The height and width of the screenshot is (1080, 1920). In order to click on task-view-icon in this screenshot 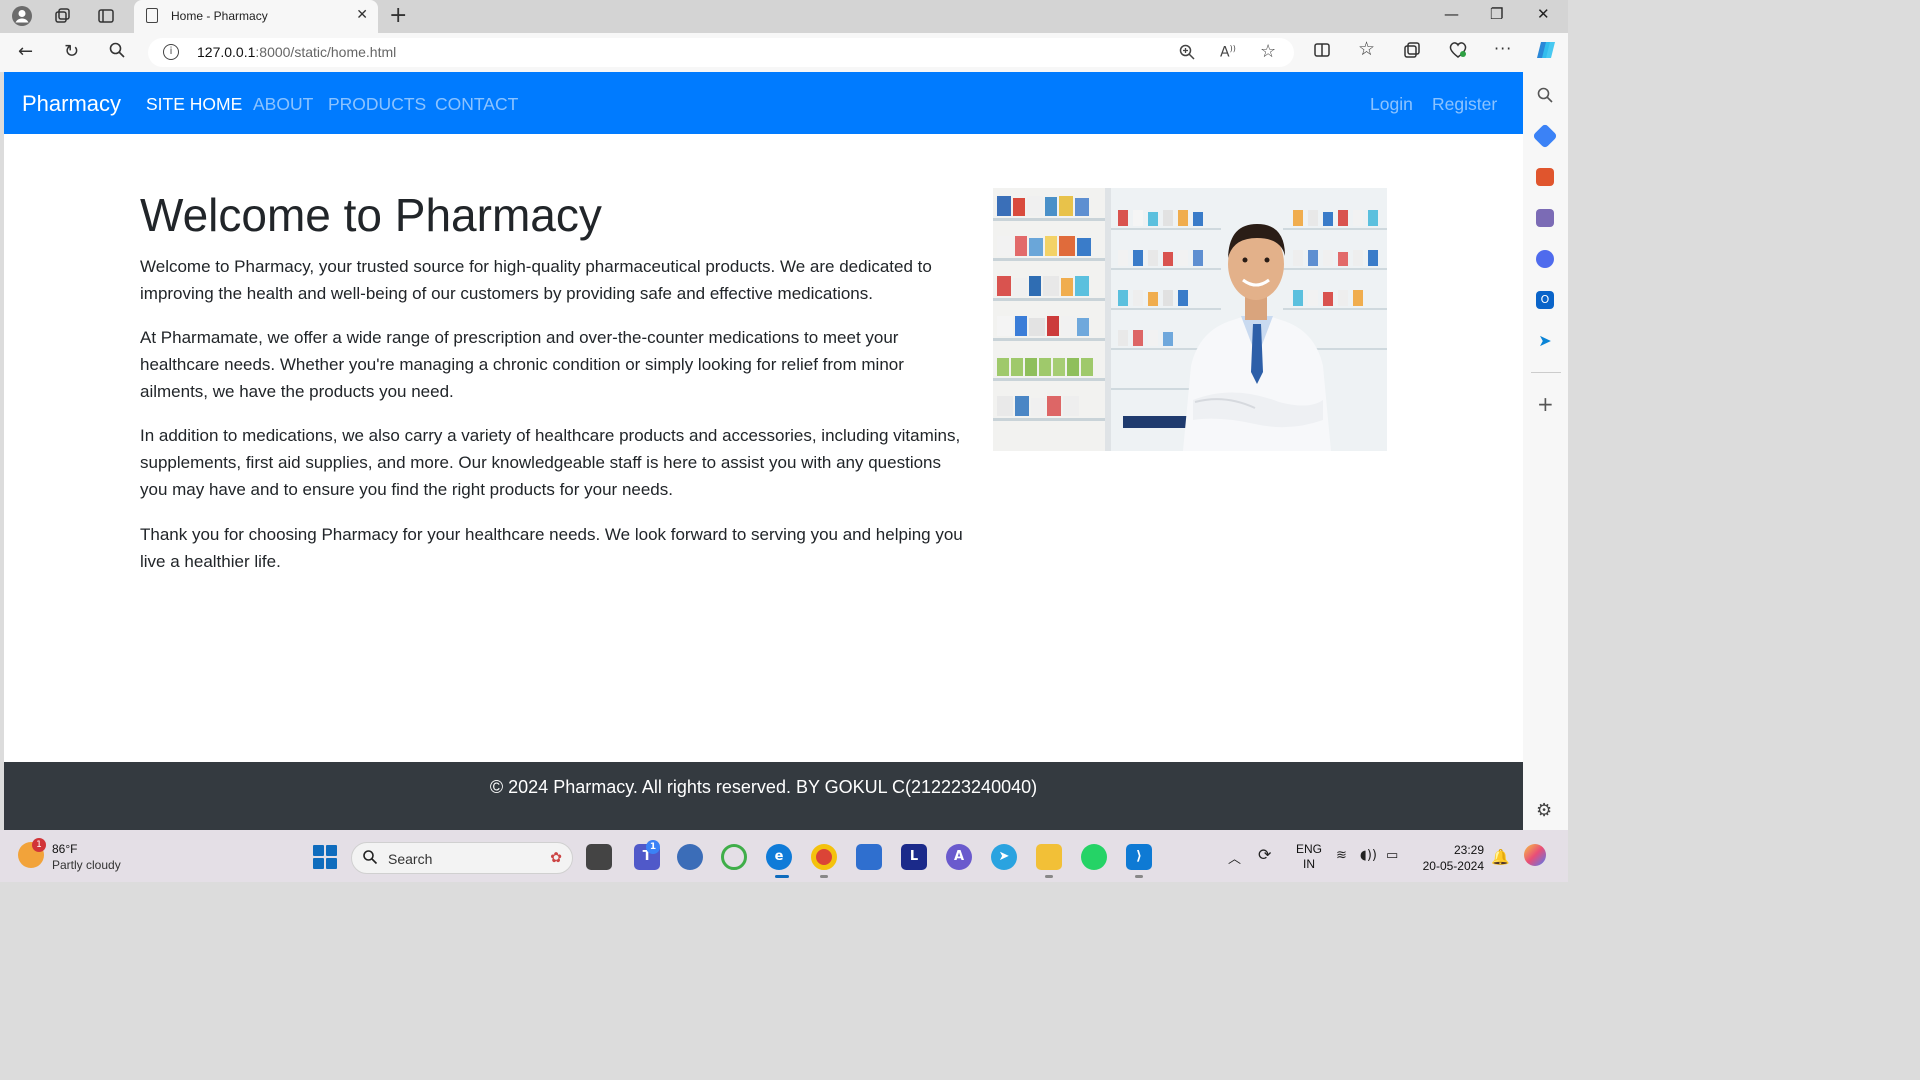, I will do `click(599, 857)`.